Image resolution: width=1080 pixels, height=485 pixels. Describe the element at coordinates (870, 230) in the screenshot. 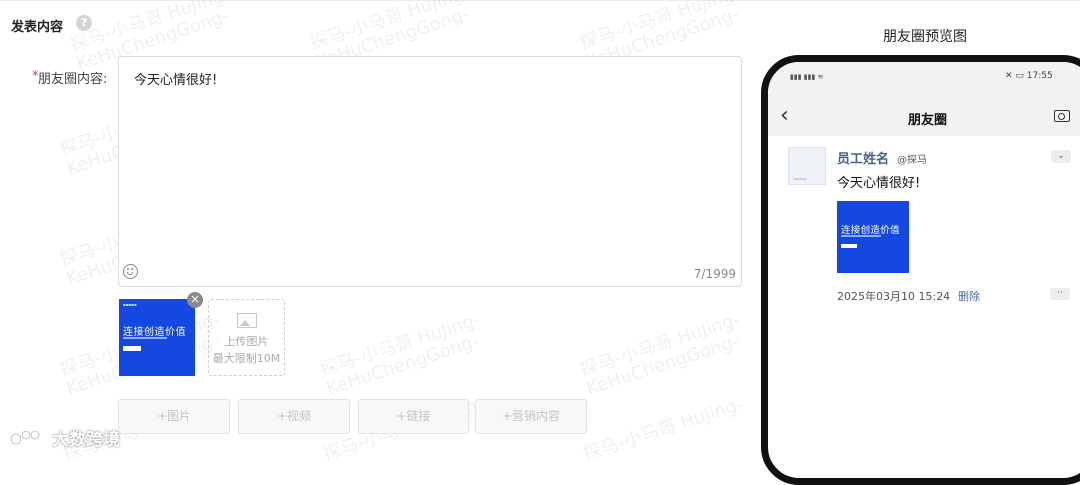

I see `post-image-title: 连接创造价值` at that location.